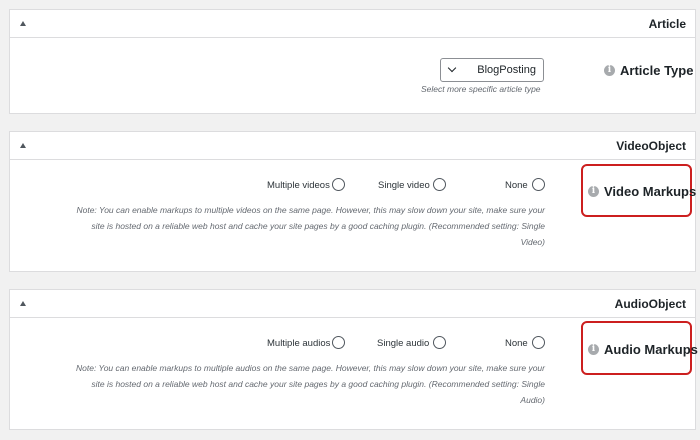  What do you see at coordinates (452, 68) in the screenshot?
I see `chevron-down-icon` at bounding box center [452, 68].